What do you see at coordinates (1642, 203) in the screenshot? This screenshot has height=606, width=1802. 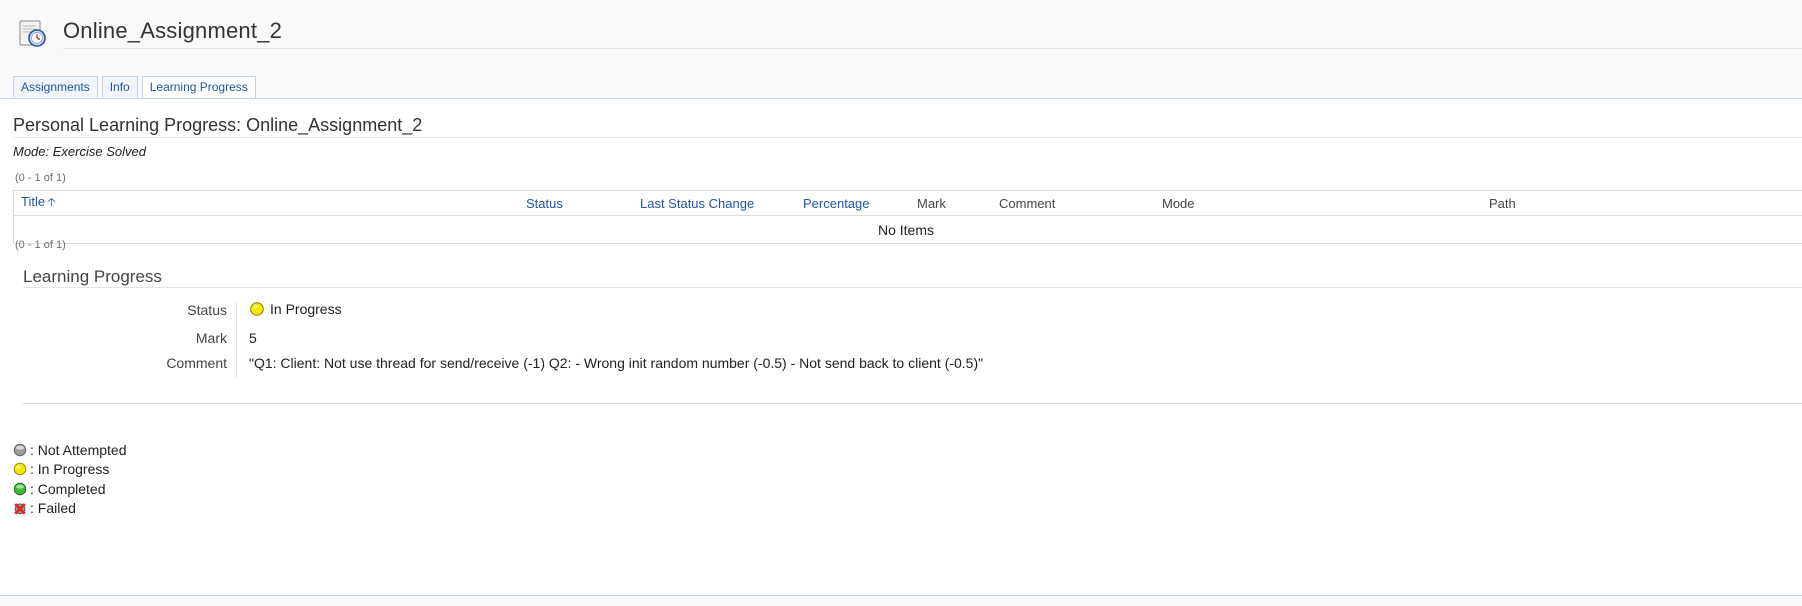 I see `column-header-path: Path` at bounding box center [1642, 203].